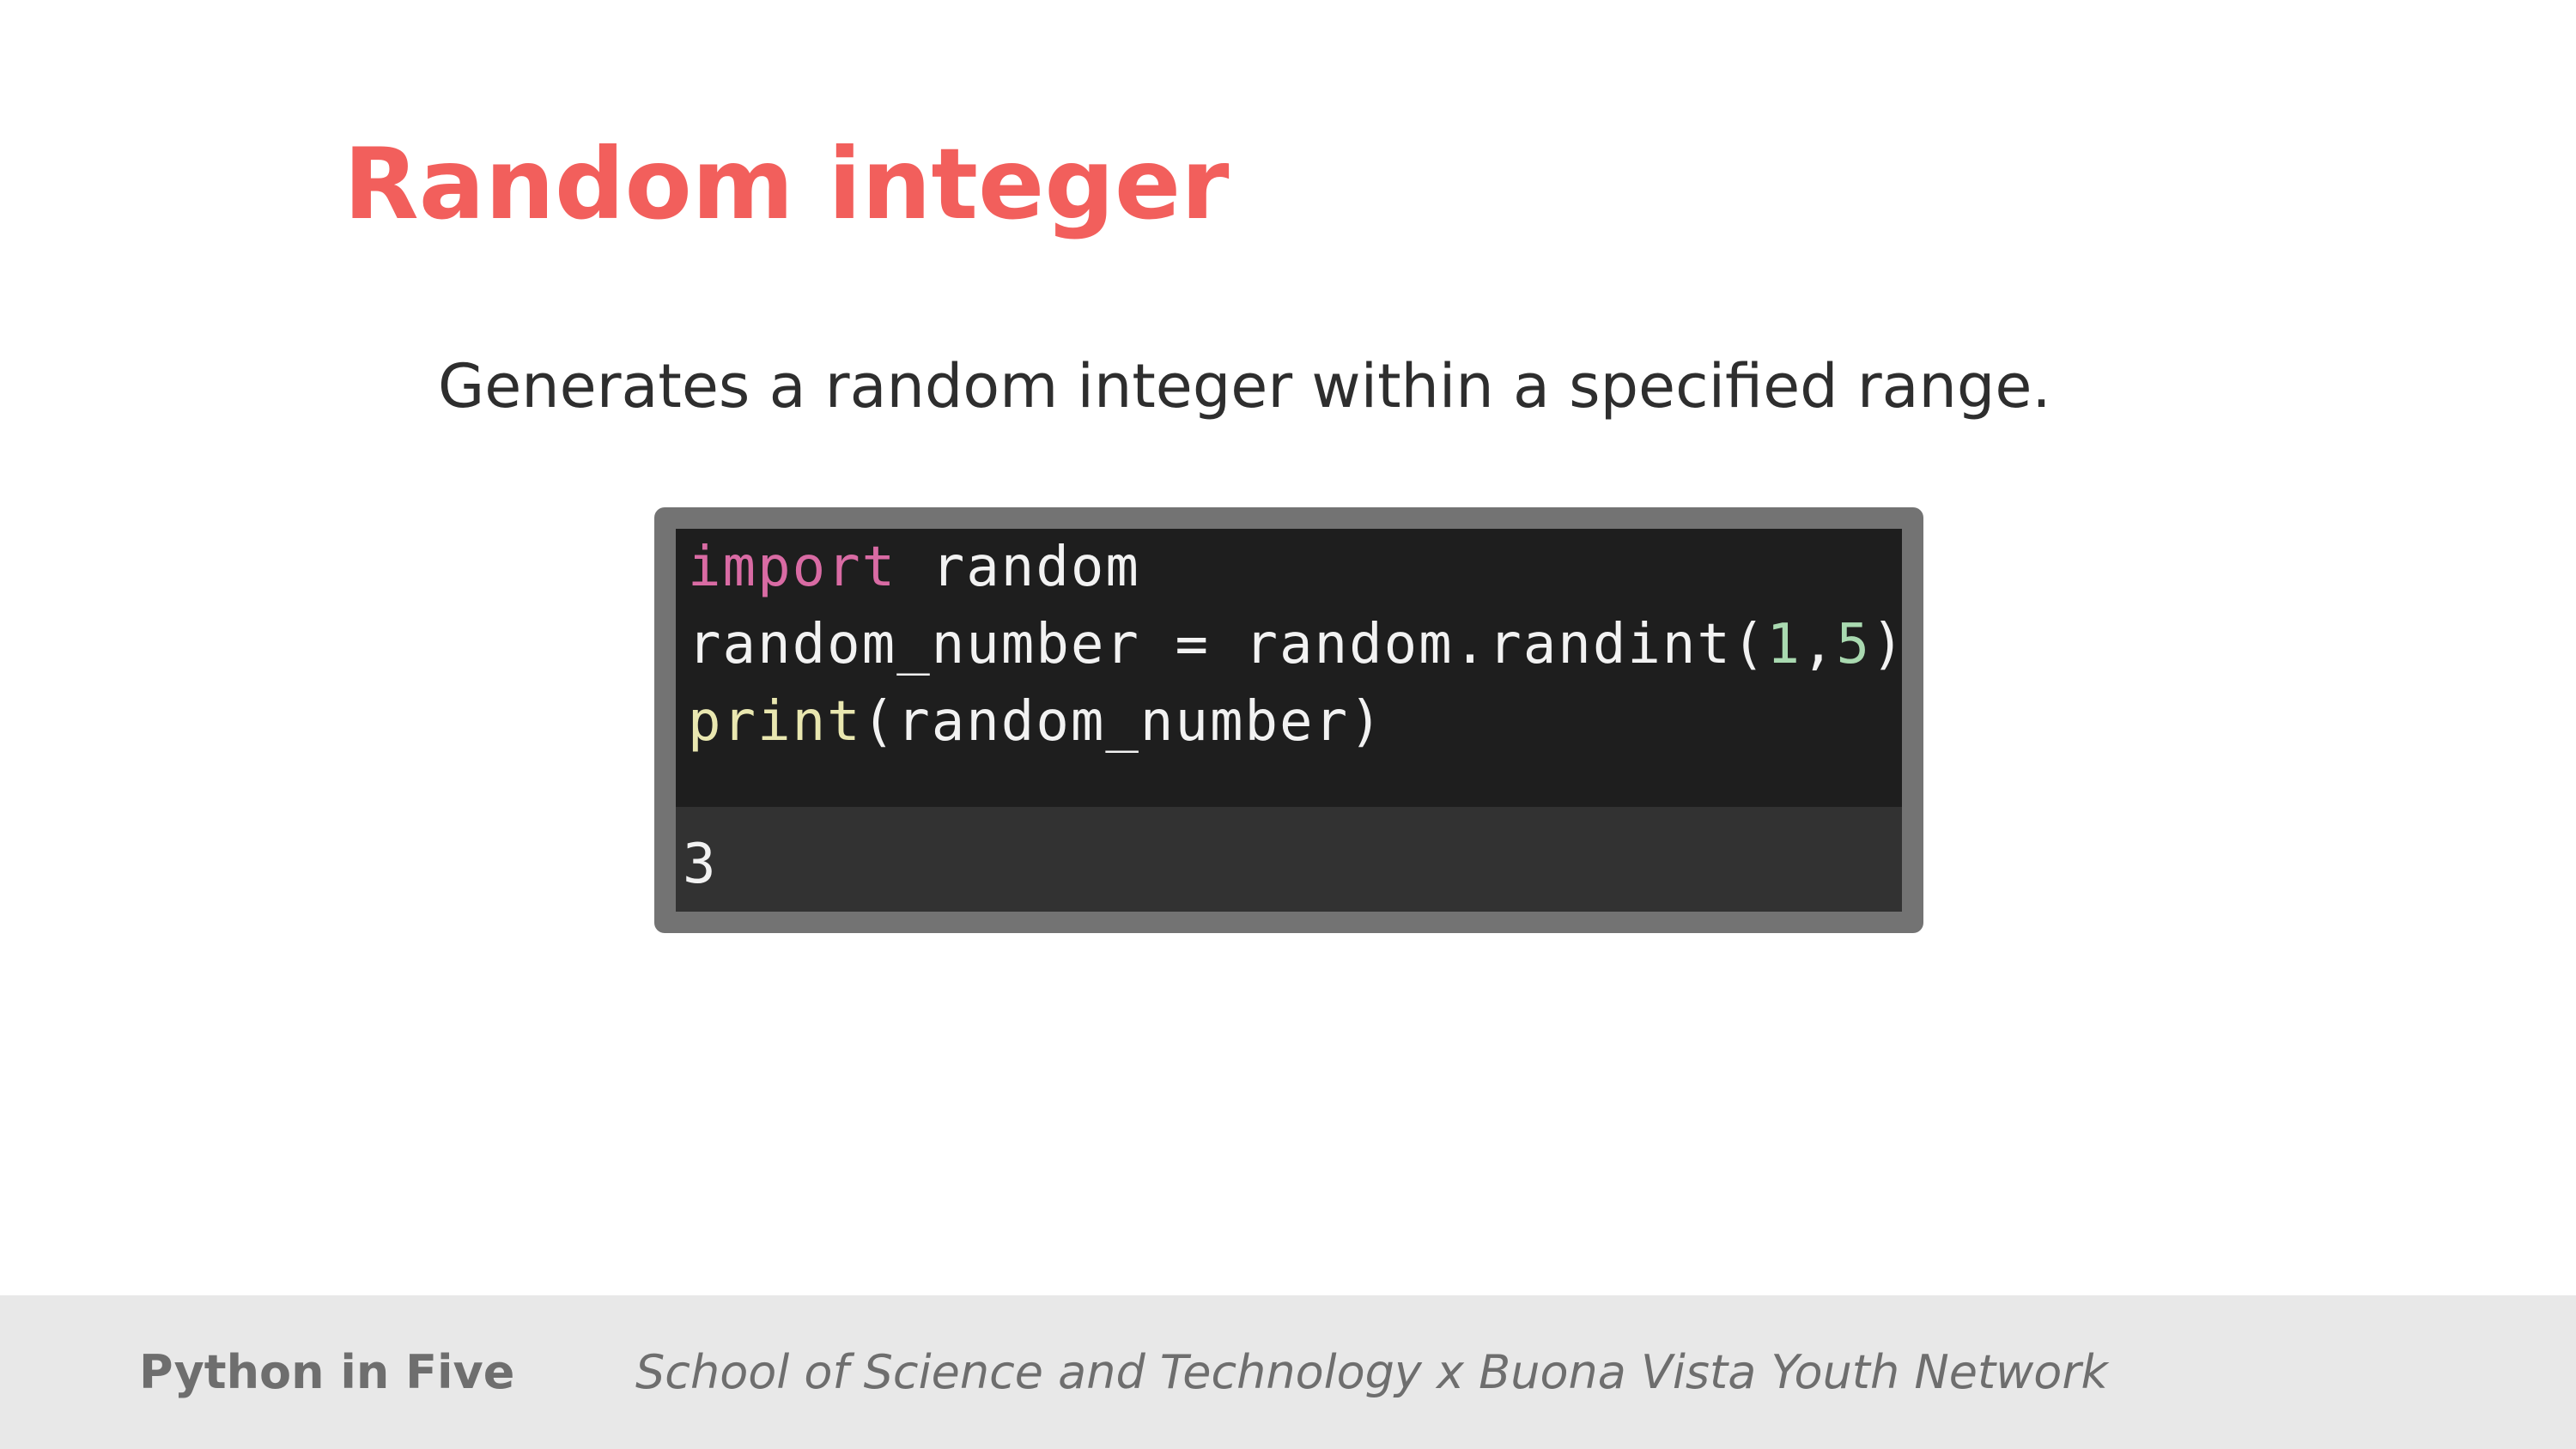 The height and width of the screenshot is (1449, 2576). I want to click on print-argument: (random_number), so click(1122, 722).